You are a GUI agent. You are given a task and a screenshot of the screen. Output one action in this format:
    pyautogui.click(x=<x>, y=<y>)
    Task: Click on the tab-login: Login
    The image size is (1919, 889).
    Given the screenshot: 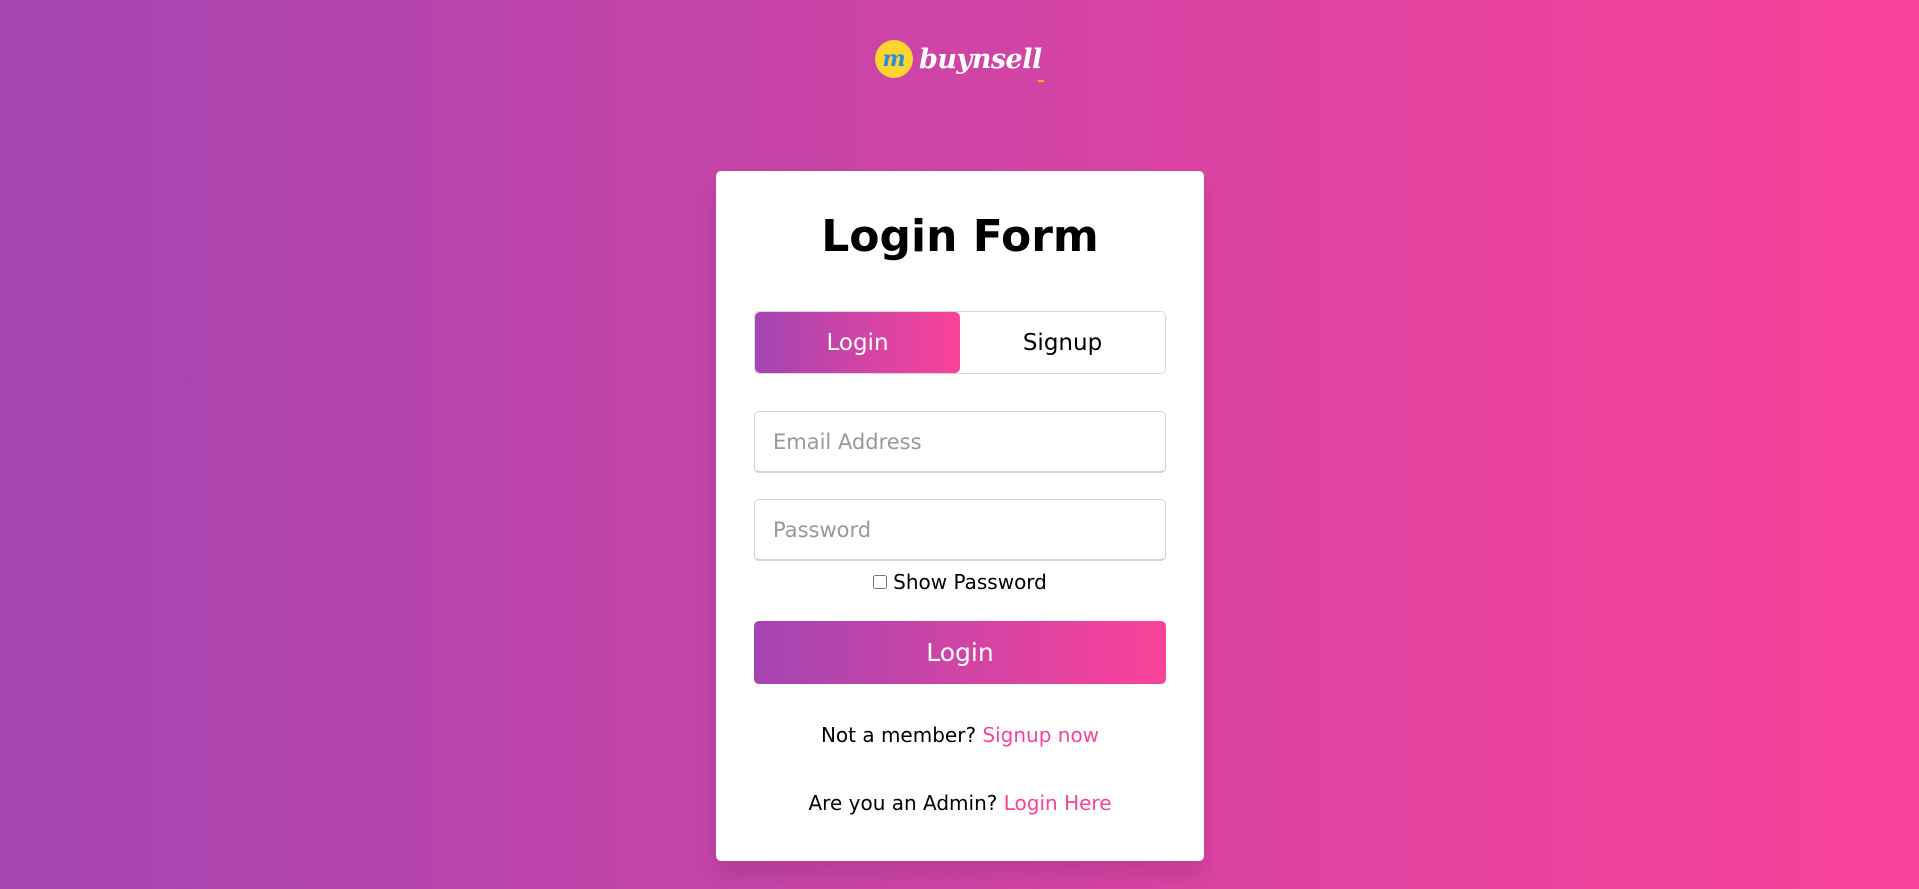 What is the action you would take?
    pyautogui.click(x=857, y=342)
    